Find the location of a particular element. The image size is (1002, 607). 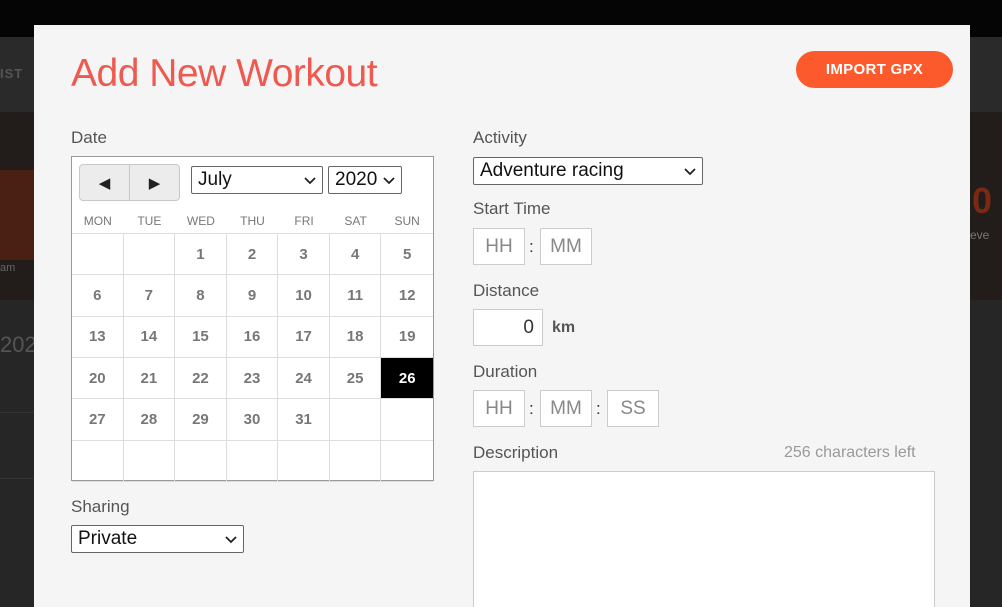

year-select-value: 2020 is located at coordinates (356, 179).